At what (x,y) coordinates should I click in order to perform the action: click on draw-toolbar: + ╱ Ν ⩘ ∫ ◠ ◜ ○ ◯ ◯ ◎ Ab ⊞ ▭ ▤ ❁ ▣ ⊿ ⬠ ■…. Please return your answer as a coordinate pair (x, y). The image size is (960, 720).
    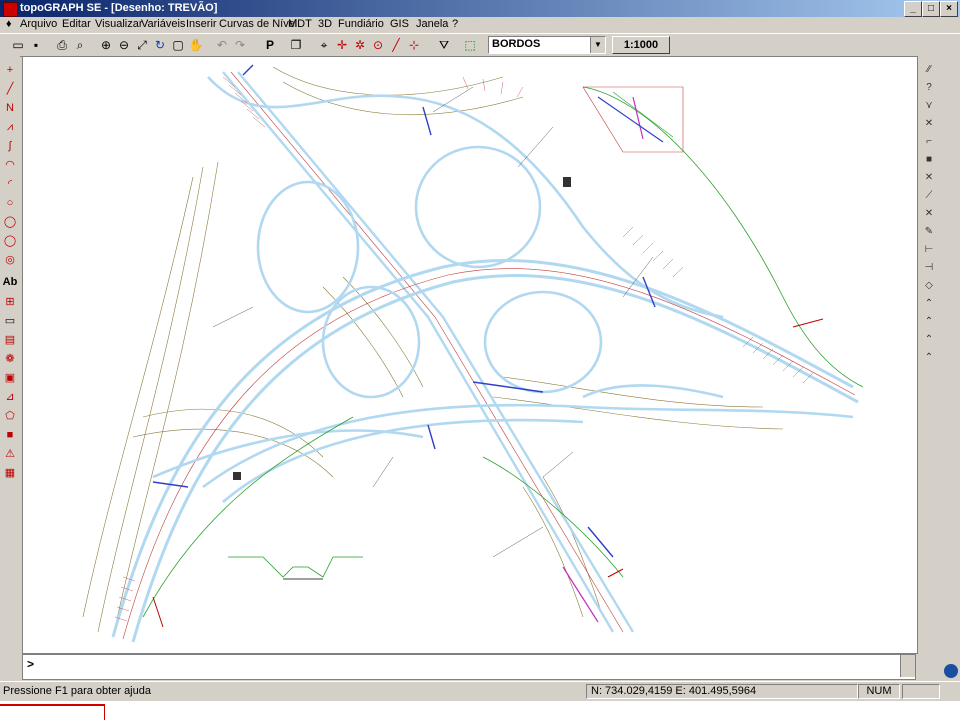
    Looking at the image, I should click on (10, 271).